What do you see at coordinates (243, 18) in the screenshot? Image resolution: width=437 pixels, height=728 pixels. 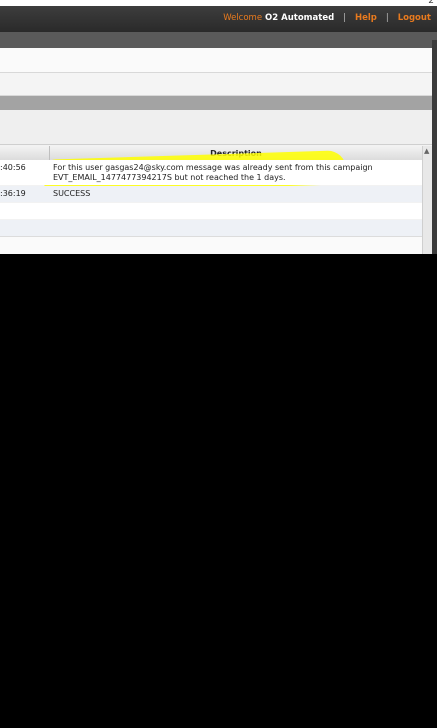 I see `welcome-label: Welcome` at bounding box center [243, 18].